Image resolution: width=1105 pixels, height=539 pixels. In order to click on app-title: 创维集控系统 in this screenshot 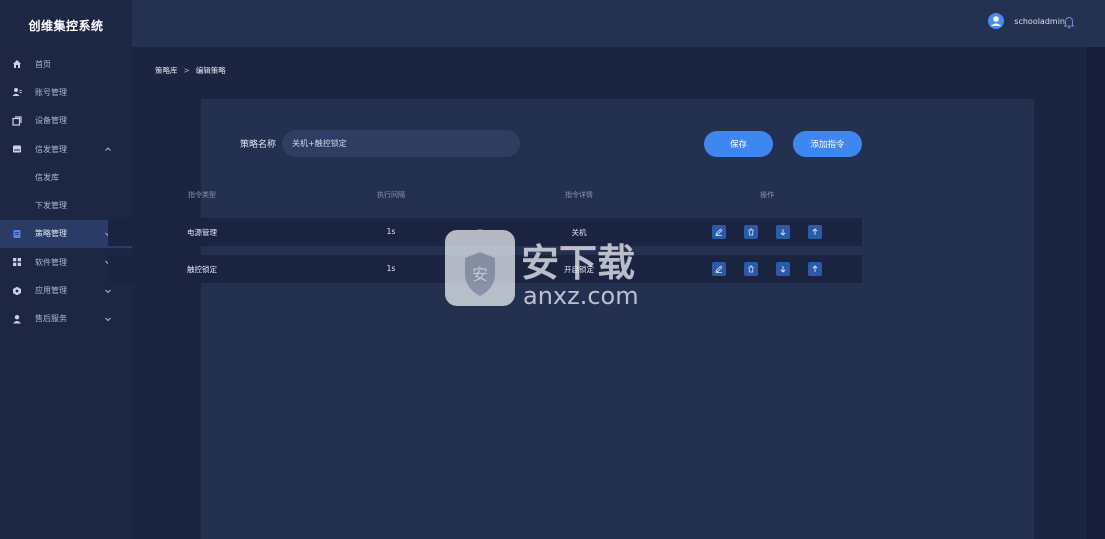, I will do `click(66, 25)`.